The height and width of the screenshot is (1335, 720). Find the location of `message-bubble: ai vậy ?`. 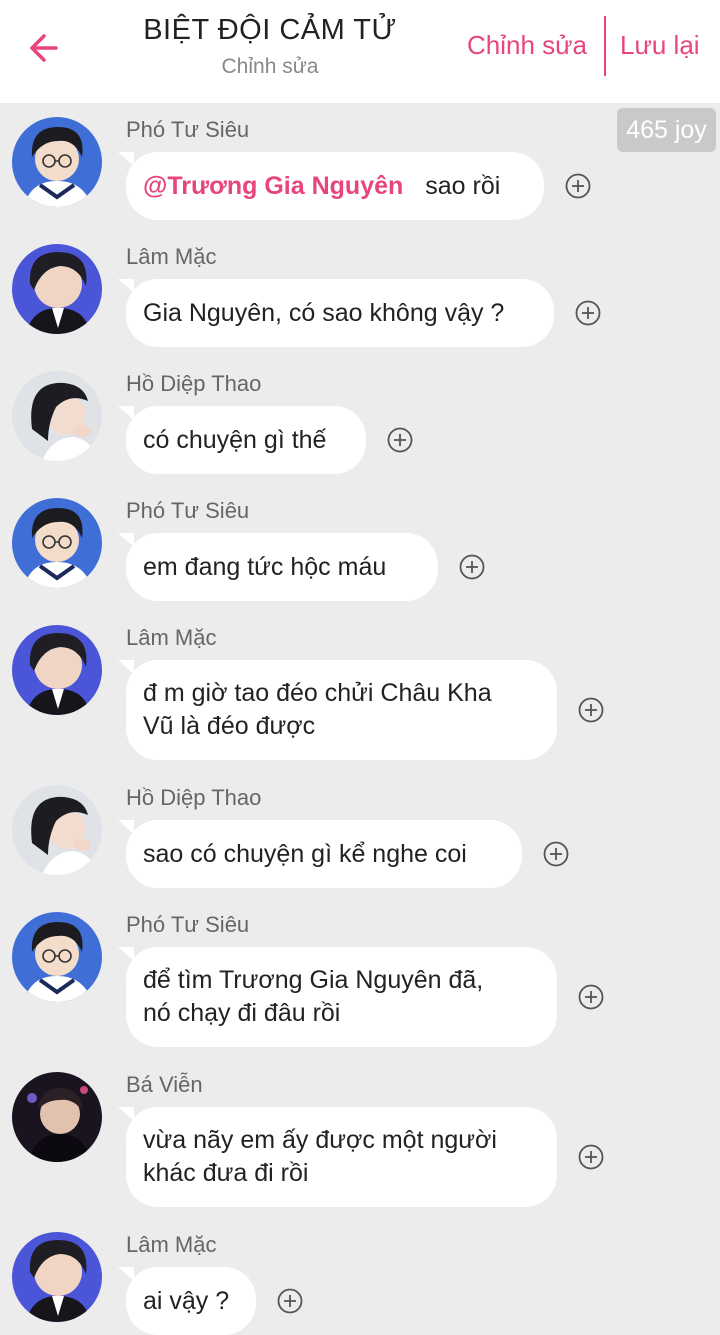

message-bubble: ai vậy ? is located at coordinates (187, 1301).